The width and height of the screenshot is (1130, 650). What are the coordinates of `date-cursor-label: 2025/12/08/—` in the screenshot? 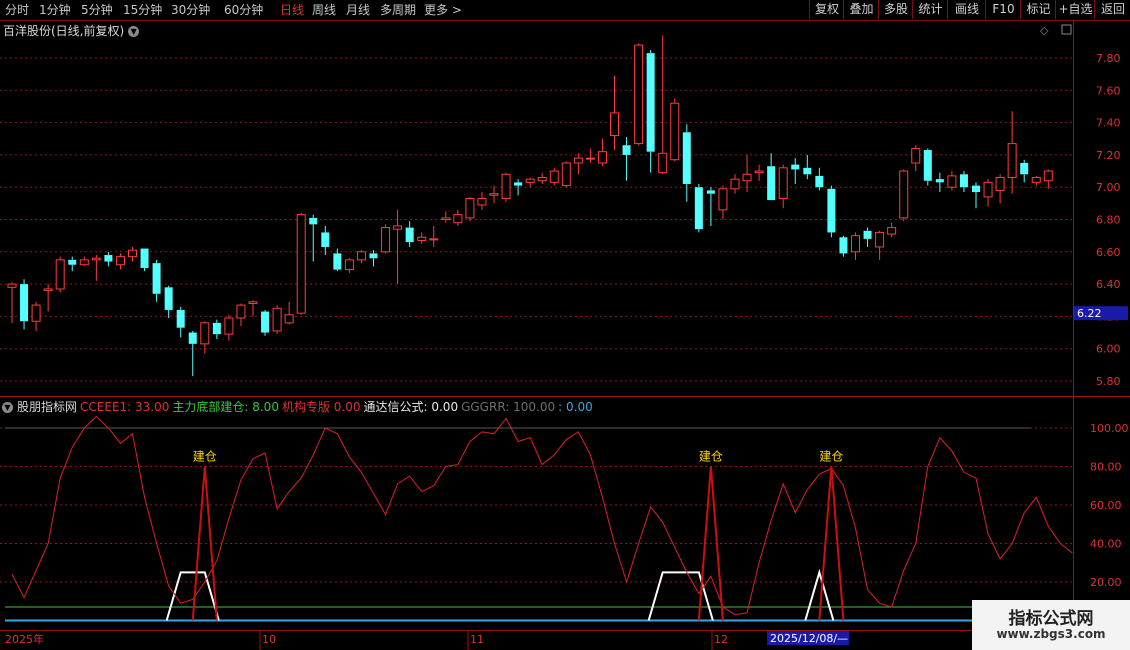 It's located at (809, 638).